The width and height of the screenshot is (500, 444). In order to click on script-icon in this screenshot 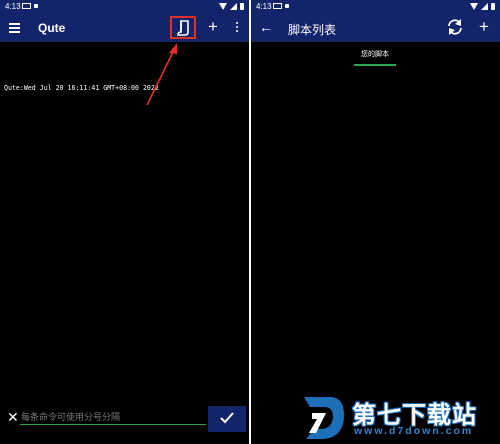, I will do `click(183, 28)`.